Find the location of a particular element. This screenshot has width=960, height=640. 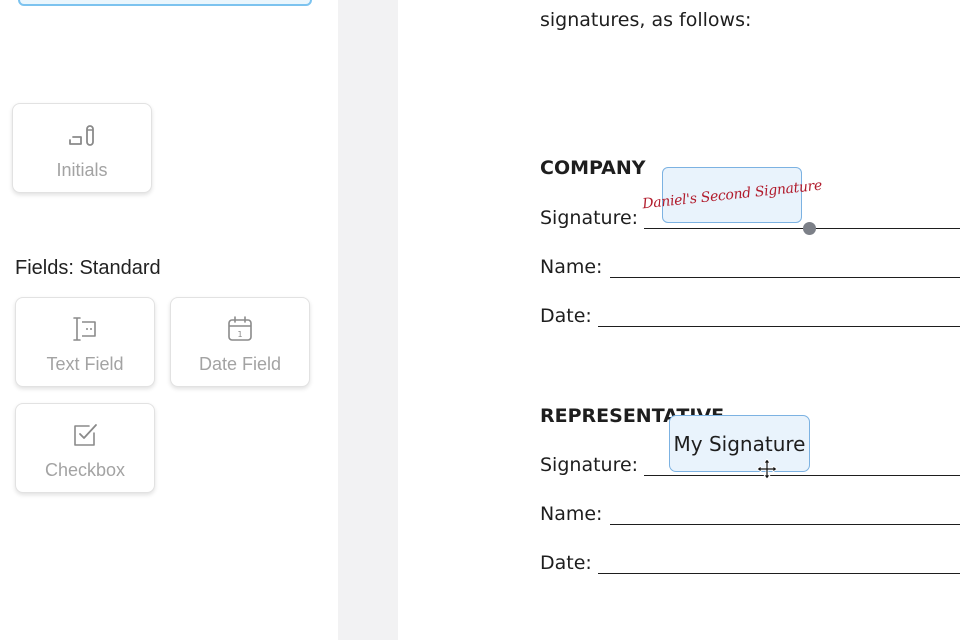

text-field-icon is located at coordinates (84, 329).